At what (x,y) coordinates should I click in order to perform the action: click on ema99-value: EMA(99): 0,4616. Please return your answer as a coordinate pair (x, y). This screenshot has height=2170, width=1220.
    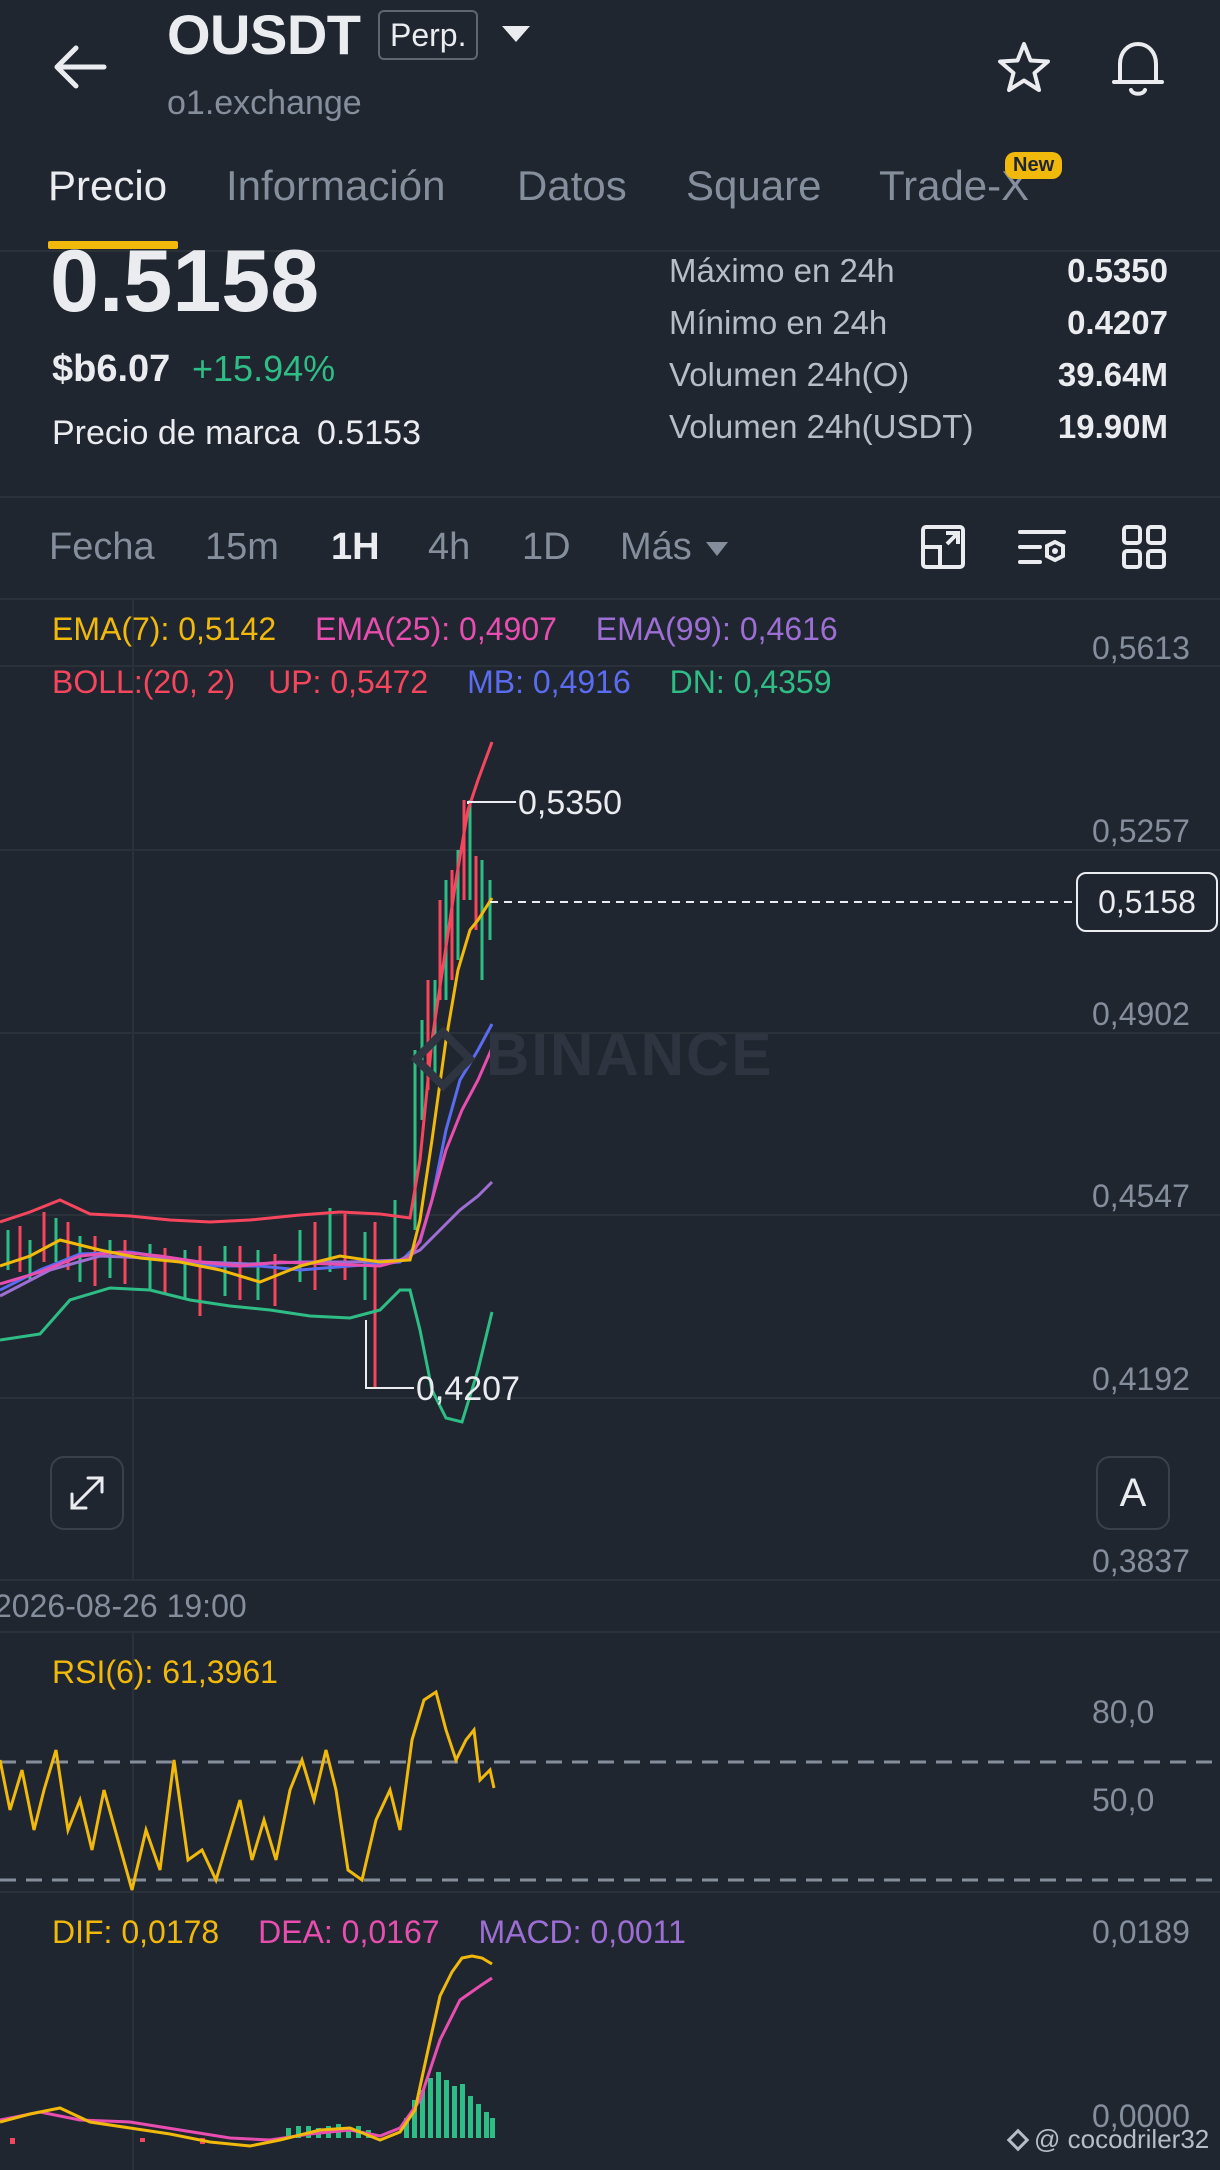
    Looking at the image, I should click on (716, 629).